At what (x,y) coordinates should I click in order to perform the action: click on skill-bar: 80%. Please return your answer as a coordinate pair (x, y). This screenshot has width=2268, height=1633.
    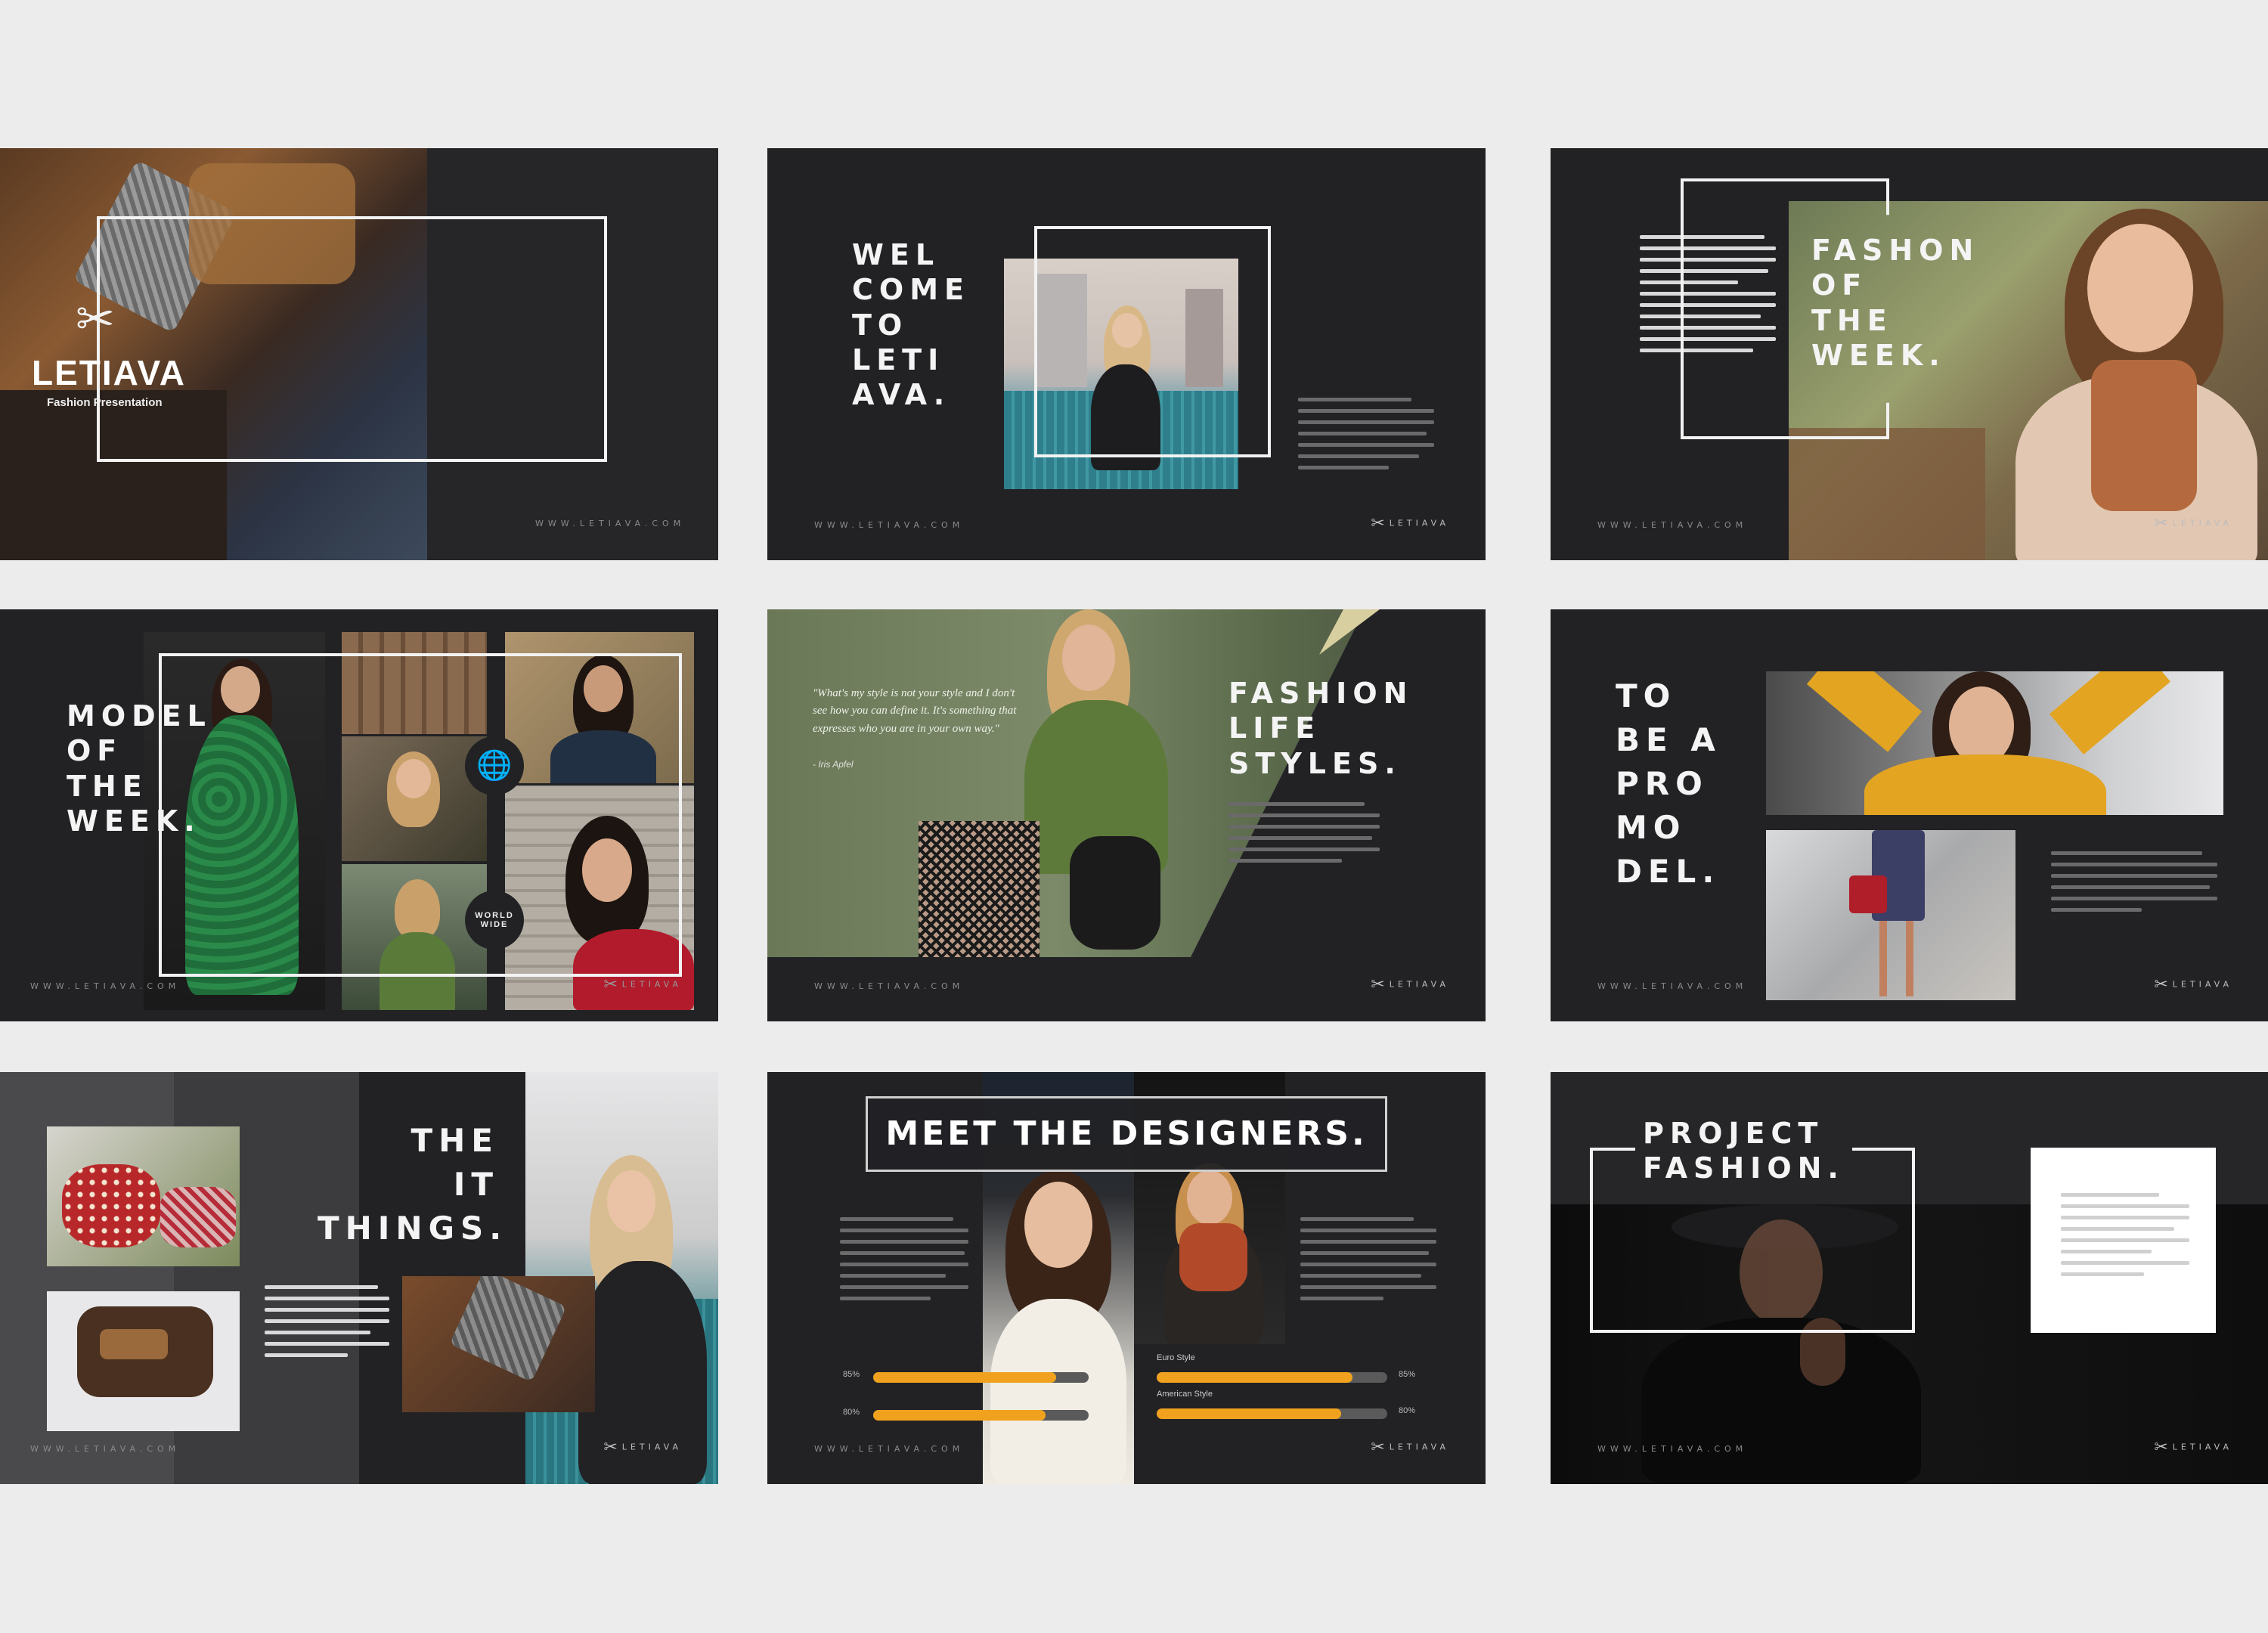
    Looking at the image, I should click on (967, 1414).